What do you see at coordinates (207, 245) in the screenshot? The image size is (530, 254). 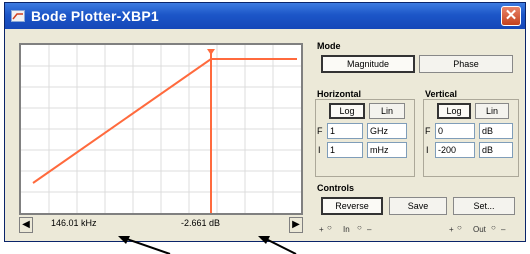 I see `annotation-arrows` at bounding box center [207, 245].